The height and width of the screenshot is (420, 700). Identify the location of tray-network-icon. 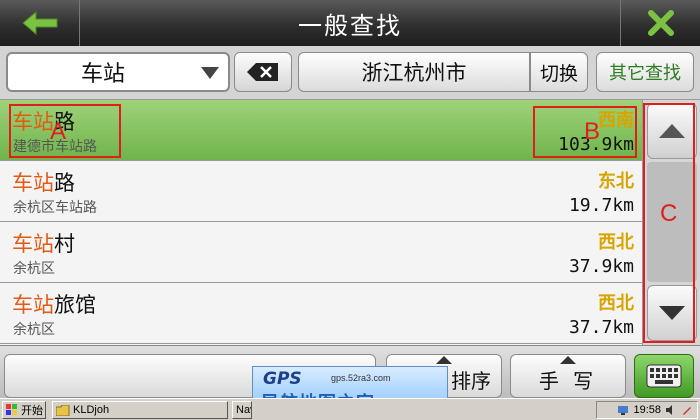
(623, 410).